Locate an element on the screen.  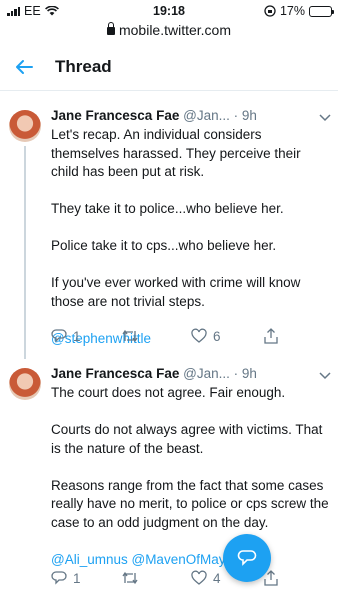
rotation-lock-icon is located at coordinates (270, 11).